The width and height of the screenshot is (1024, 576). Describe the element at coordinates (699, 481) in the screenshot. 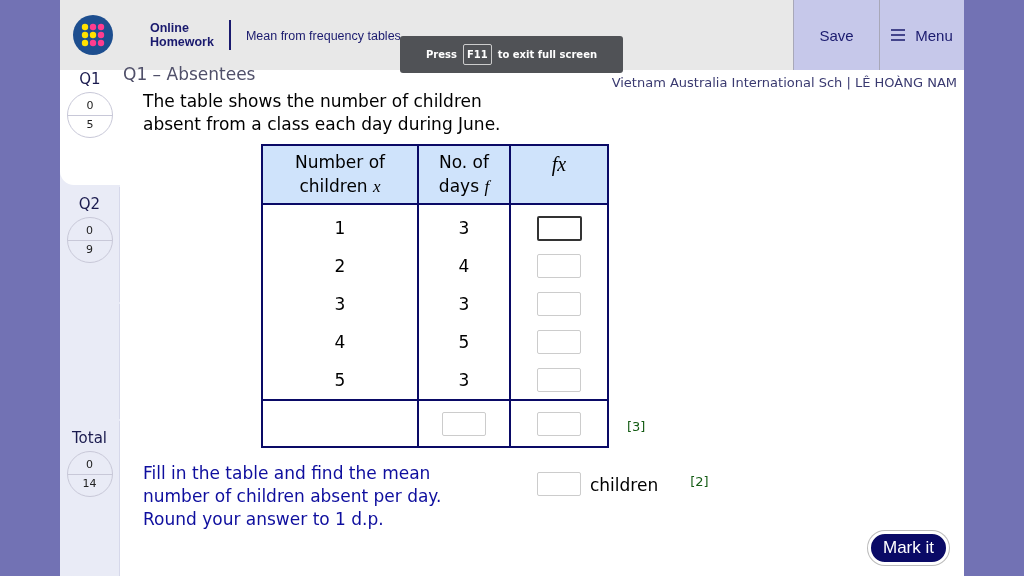

I see `marks-label: [2]` at that location.